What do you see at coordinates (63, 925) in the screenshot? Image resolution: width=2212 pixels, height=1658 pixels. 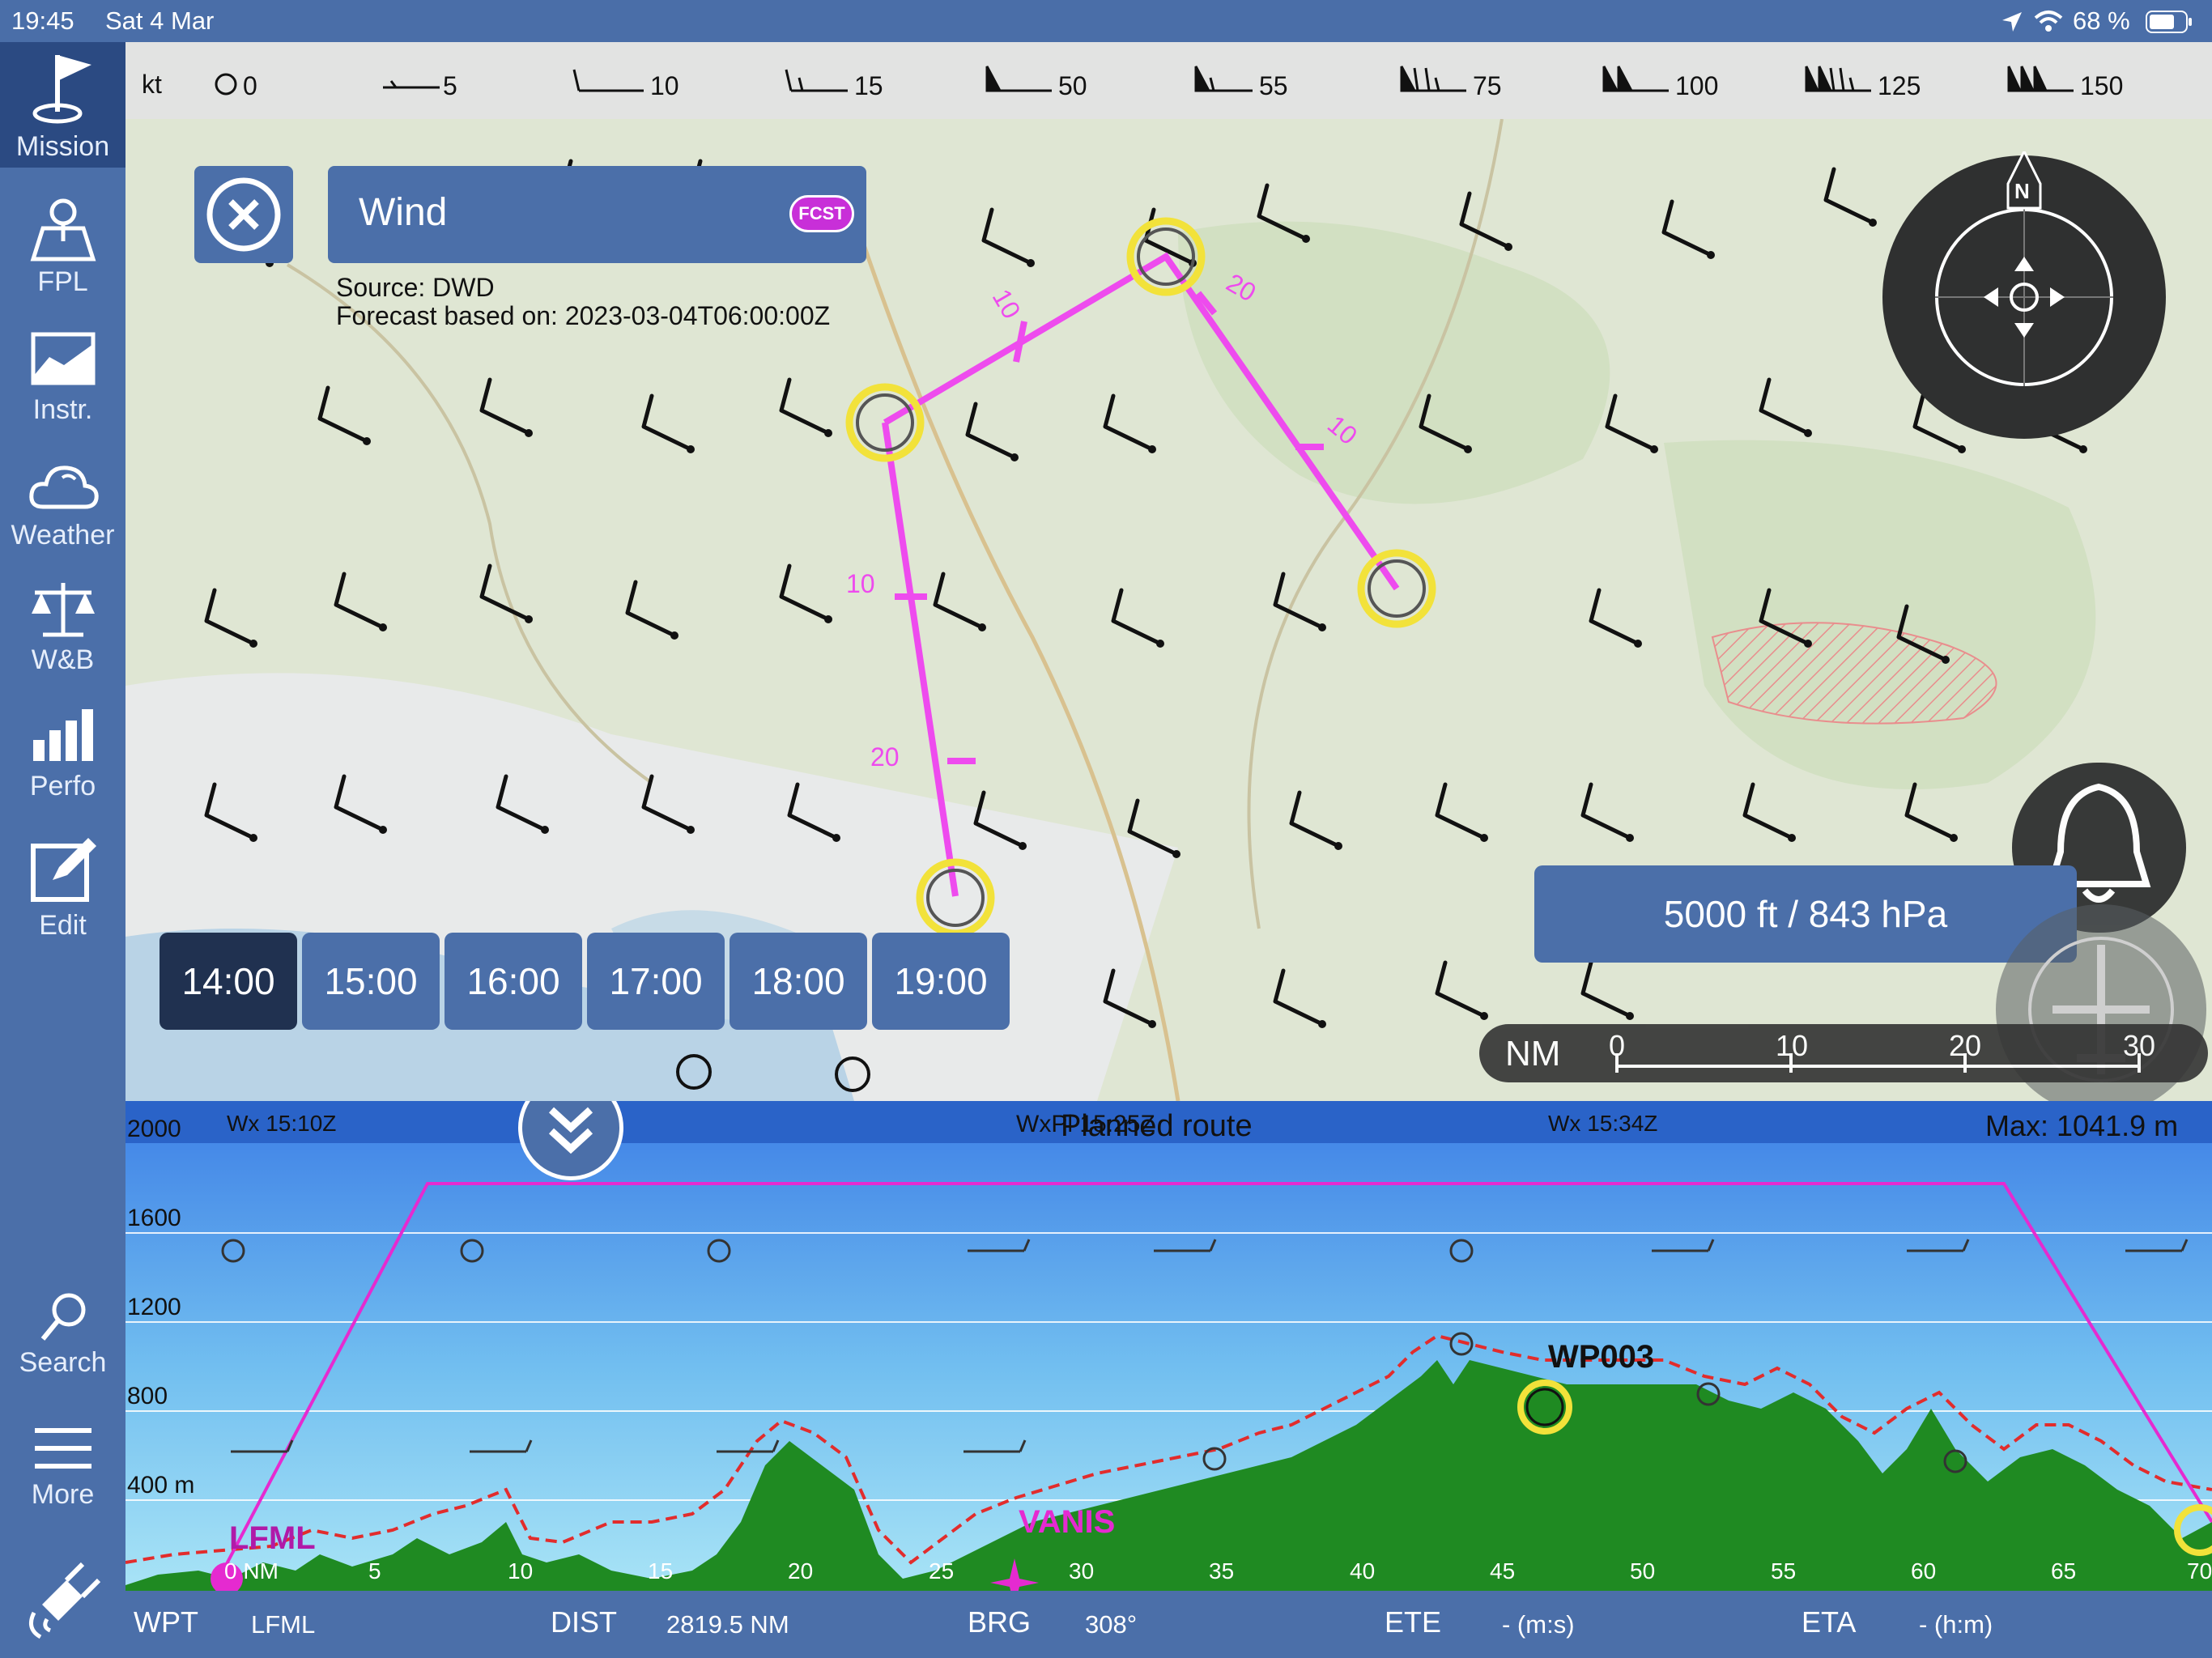 I see `sidebar-item-label: Edit` at bounding box center [63, 925].